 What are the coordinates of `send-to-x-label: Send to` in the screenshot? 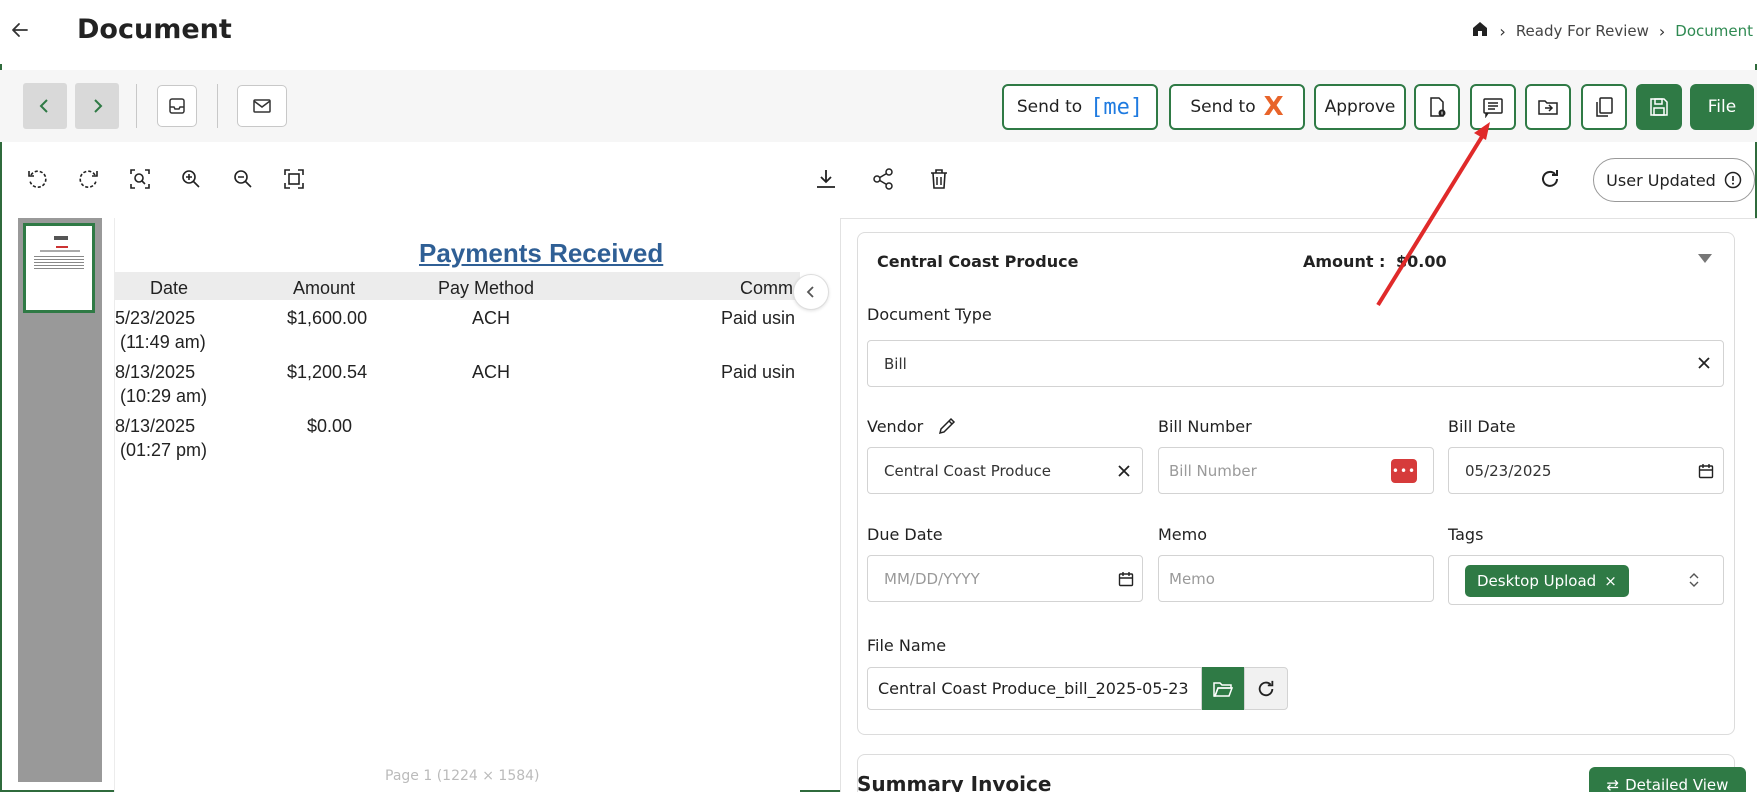 It's located at (1223, 107).